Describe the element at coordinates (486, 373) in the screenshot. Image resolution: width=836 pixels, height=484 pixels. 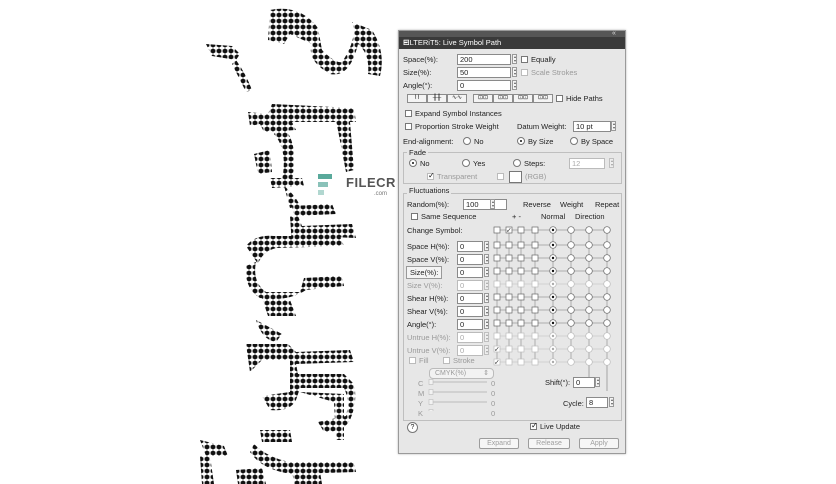
I see `chevron-updown-icon: ⇕` at that location.